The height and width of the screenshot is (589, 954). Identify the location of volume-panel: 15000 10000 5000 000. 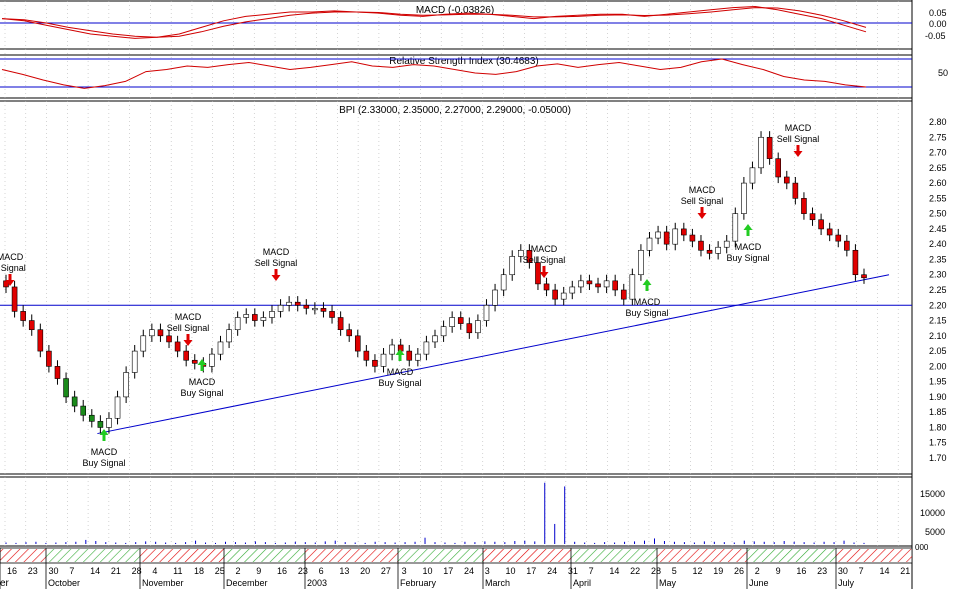
(475, 517).